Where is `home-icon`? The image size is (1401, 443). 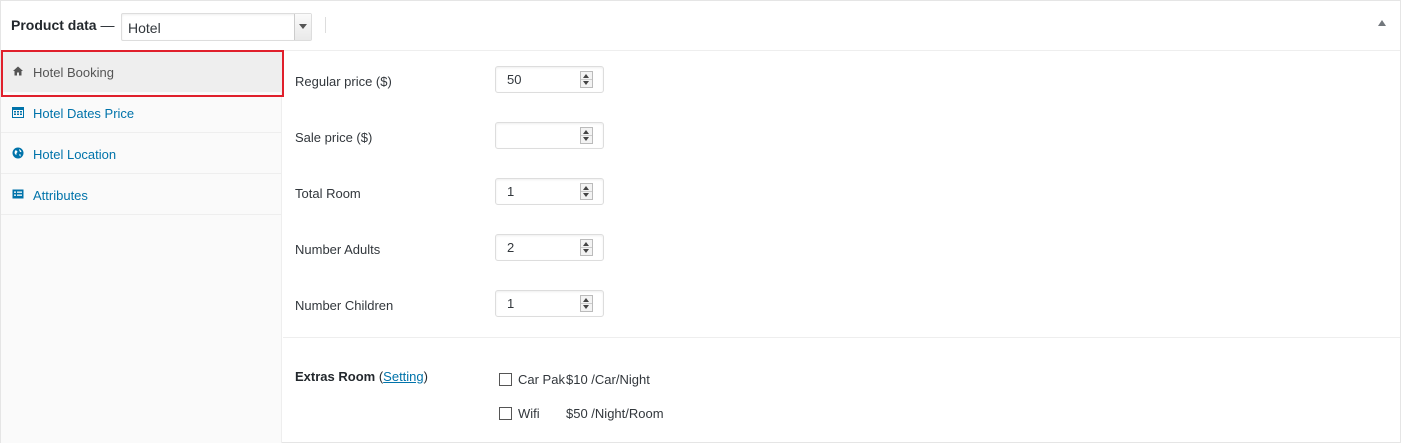
home-icon is located at coordinates (18, 71).